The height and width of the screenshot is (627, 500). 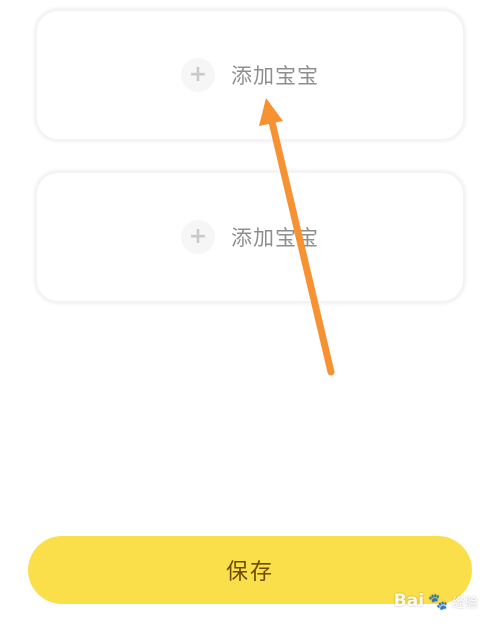 I want to click on save-button-label: 保存, so click(x=249, y=572).